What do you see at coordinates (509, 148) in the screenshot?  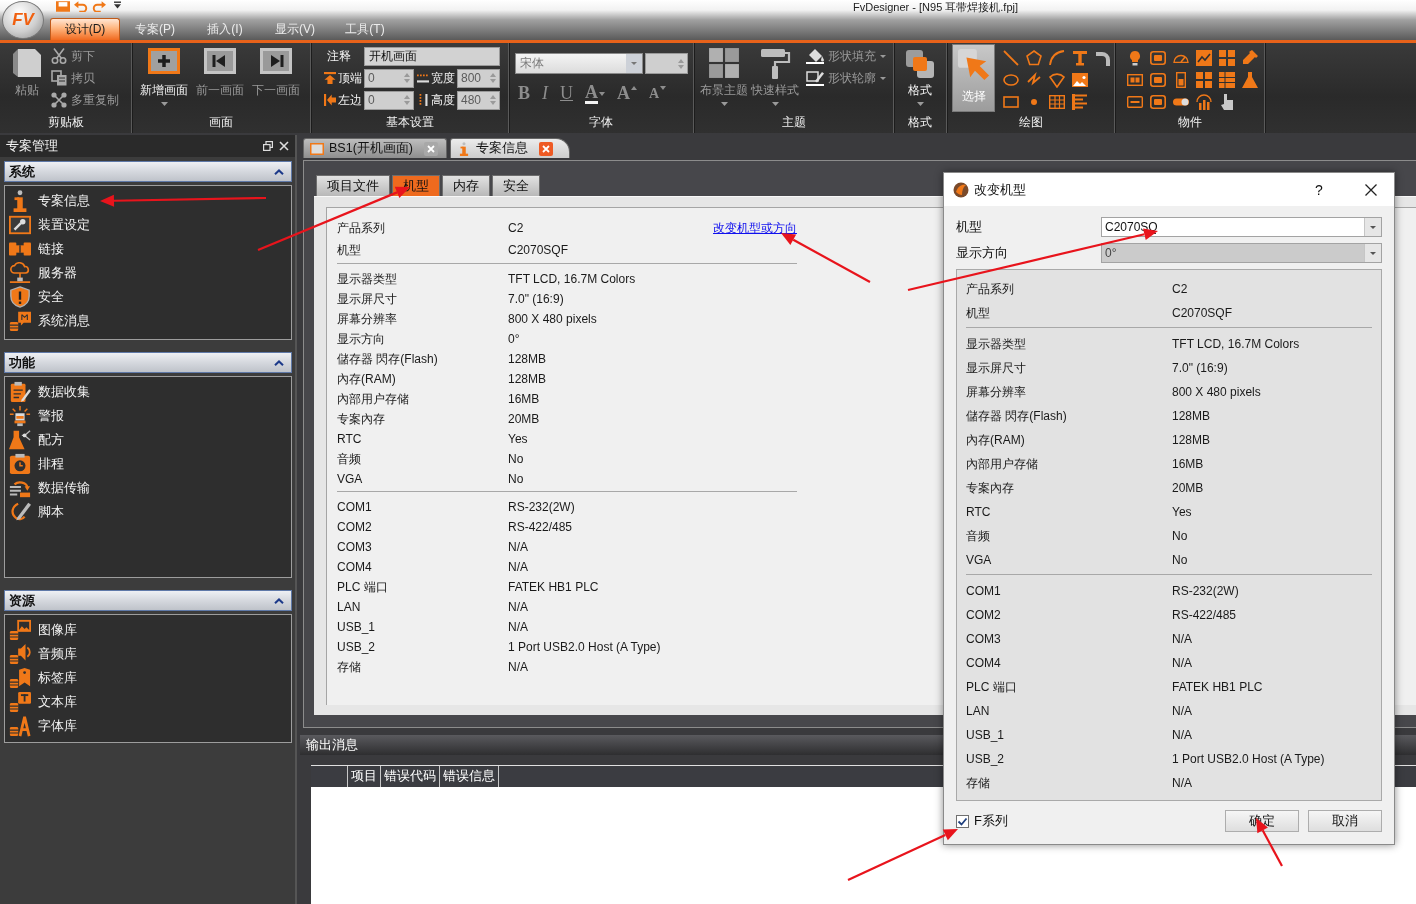 I see `document-tab: 专案信息` at bounding box center [509, 148].